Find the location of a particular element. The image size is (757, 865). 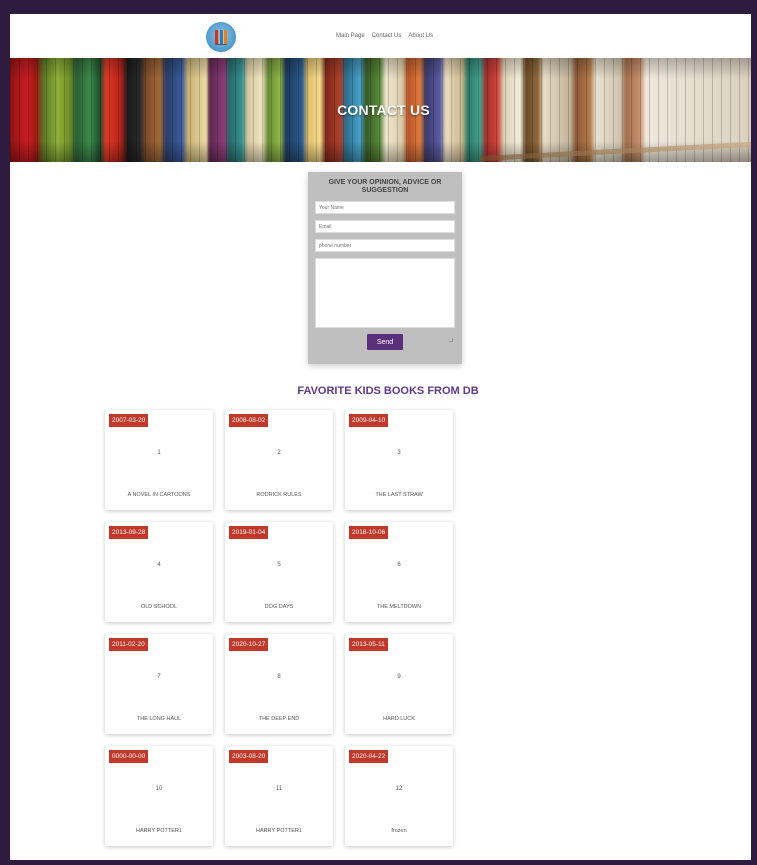

email-input is located at coordinates (385, 226).